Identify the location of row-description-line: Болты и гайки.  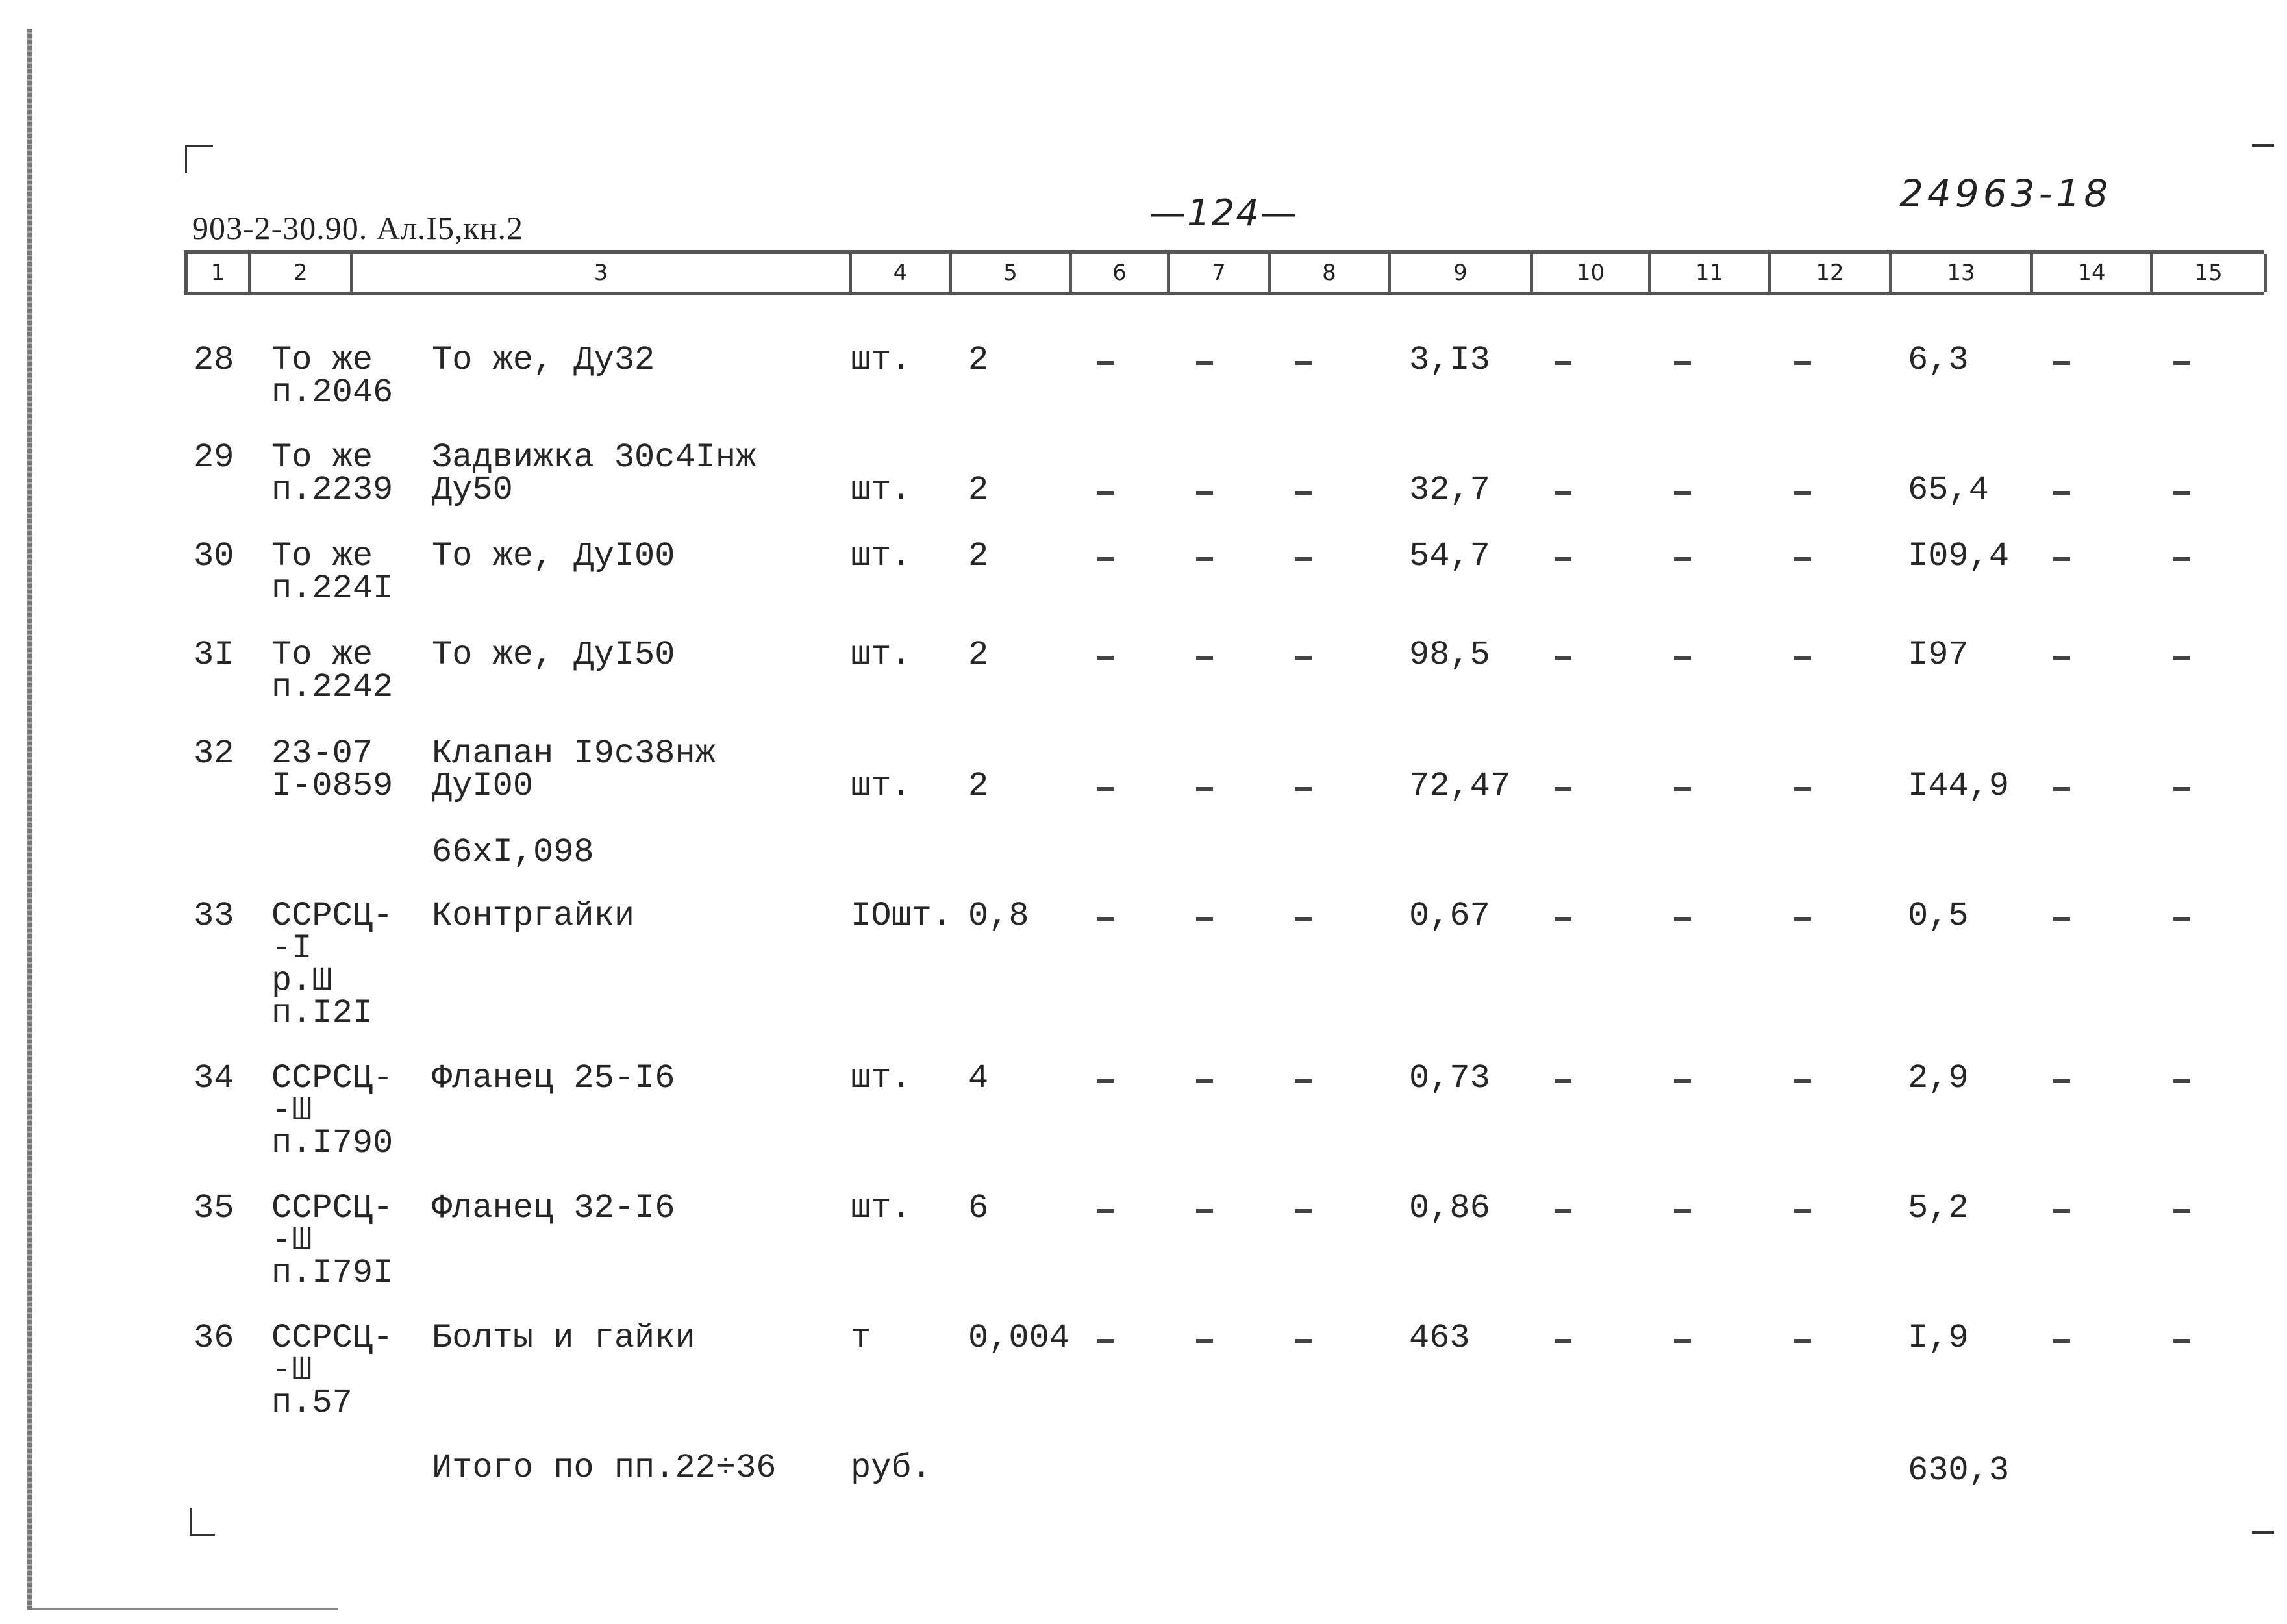
(563, 1338).